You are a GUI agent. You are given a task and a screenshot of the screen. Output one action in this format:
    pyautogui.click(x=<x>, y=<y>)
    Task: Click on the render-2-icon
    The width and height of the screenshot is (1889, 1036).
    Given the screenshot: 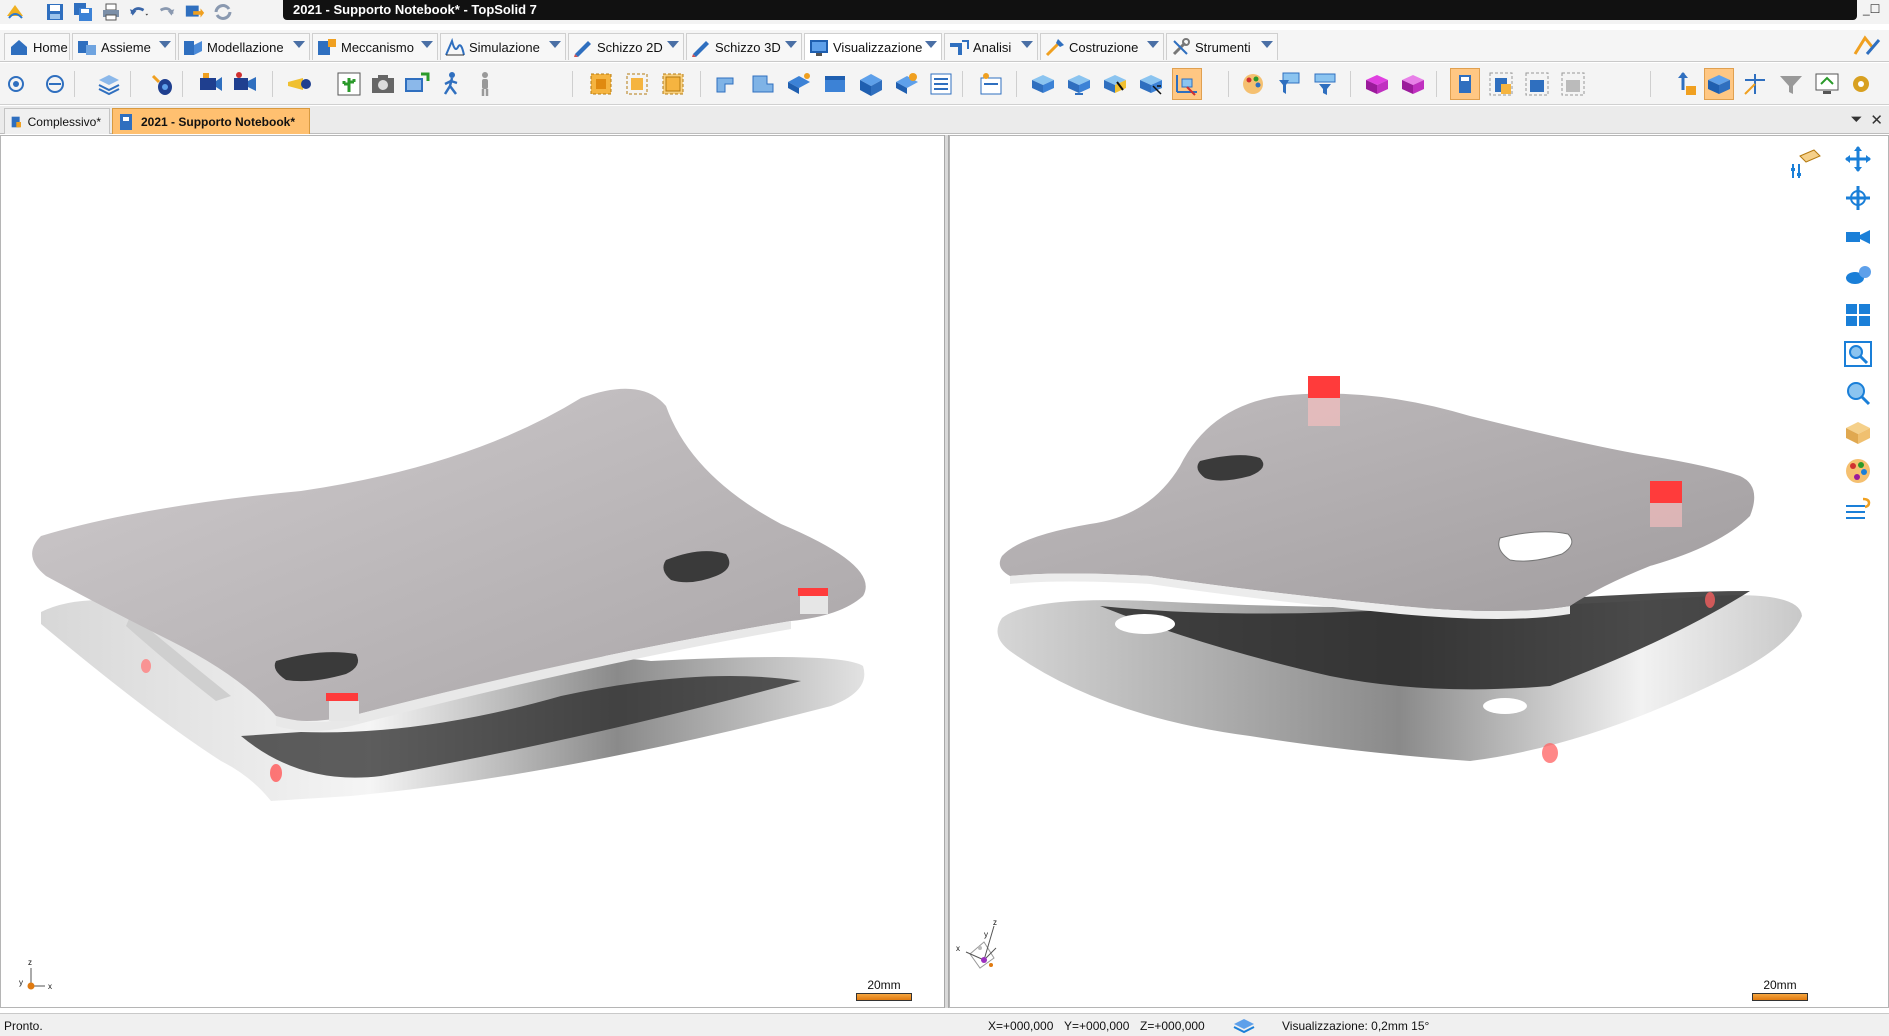 What is the action you would take?
    pyautogui.click(x=1079, y=84)
    